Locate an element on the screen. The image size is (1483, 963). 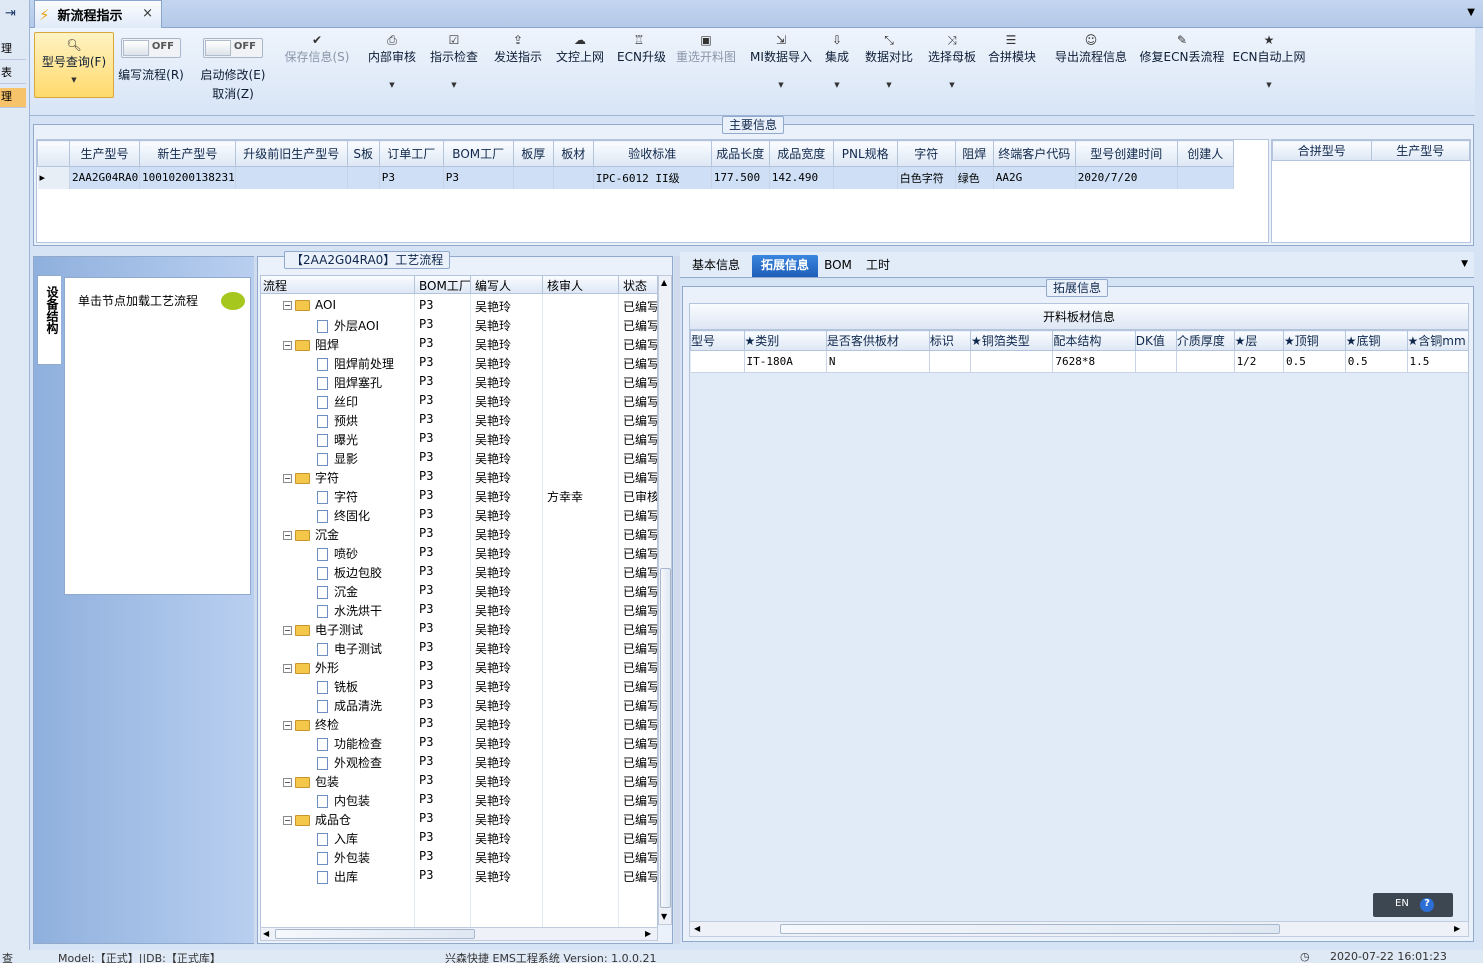
process-tree-row: − 字符 P3 吴艳玲 已编写 is located at coordinates (459, 476).